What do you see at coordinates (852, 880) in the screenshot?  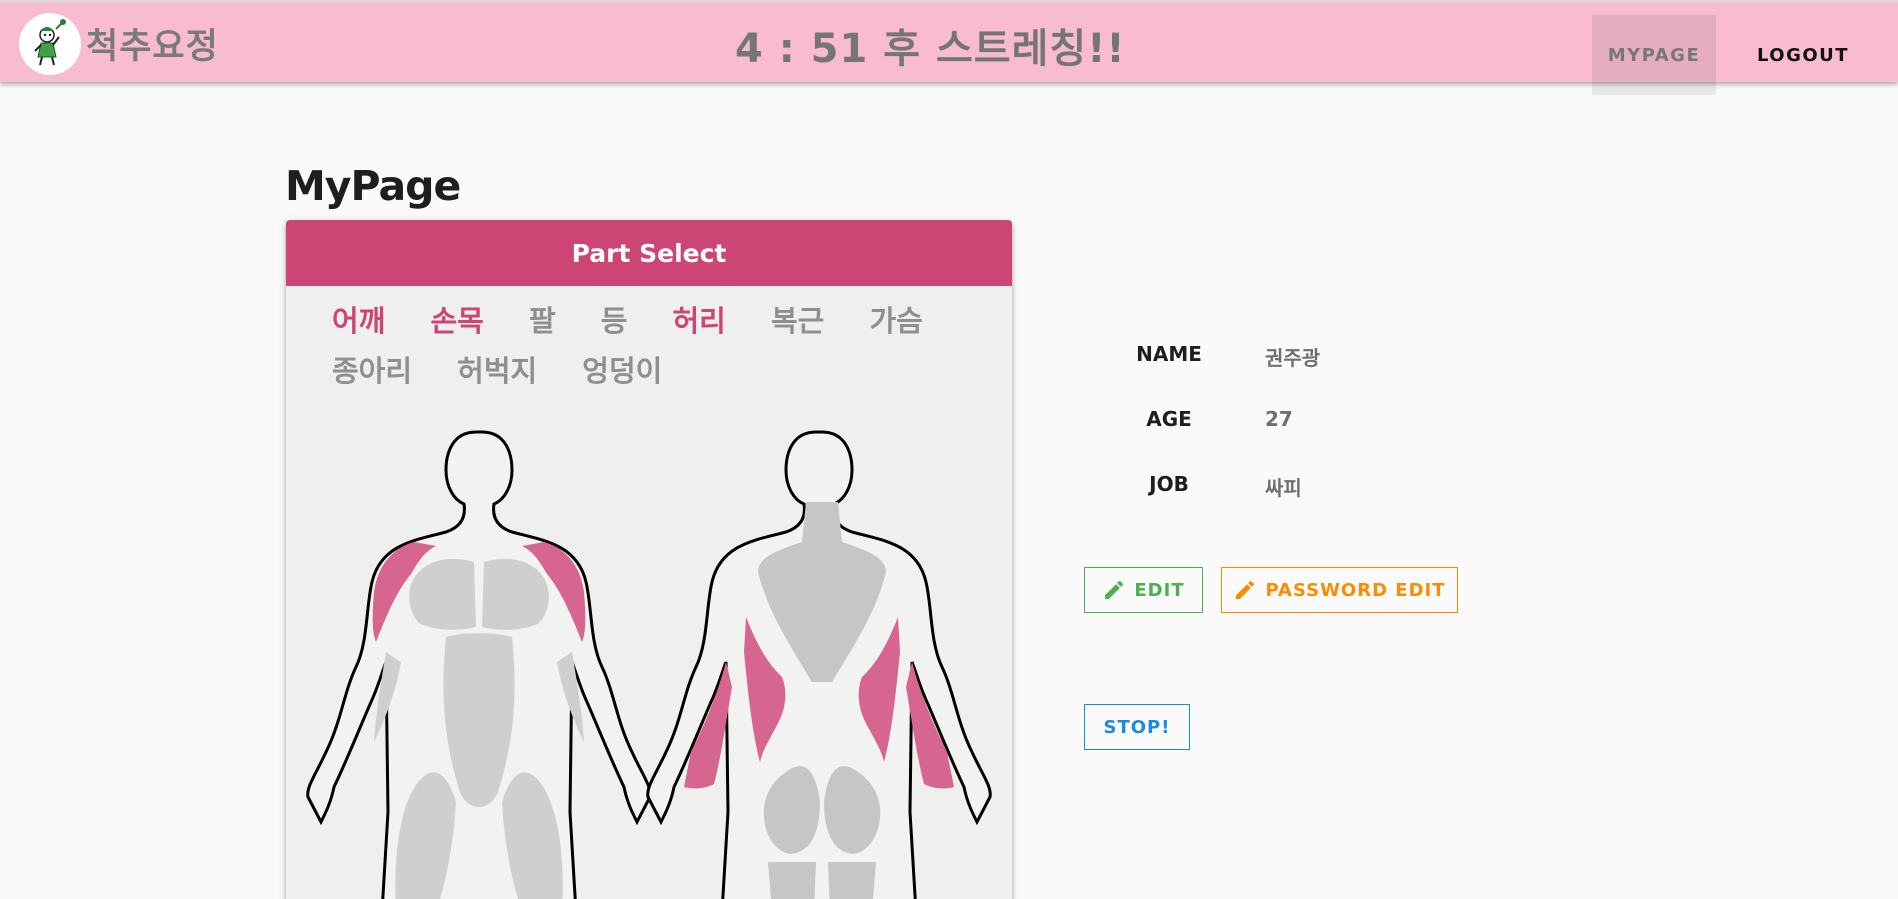 I see `back-right-hamstring` at bounding box center [852, 880].